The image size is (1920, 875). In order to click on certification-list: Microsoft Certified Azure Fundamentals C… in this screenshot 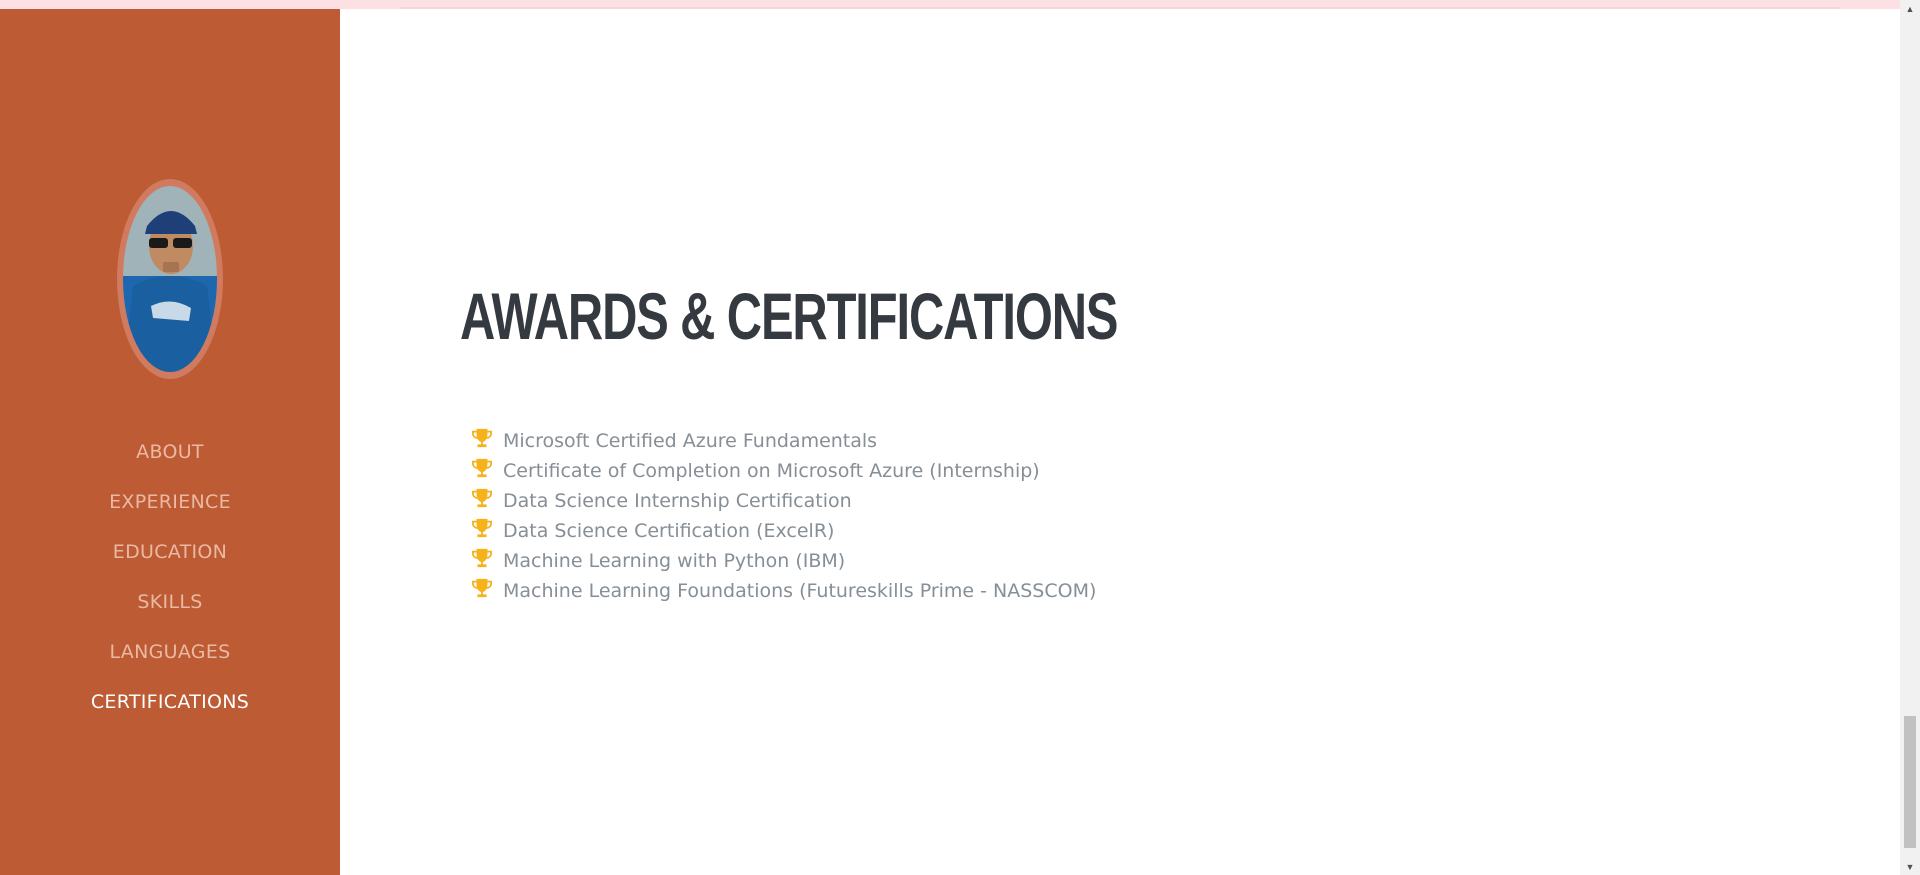, I will do `click(783, 516)`.